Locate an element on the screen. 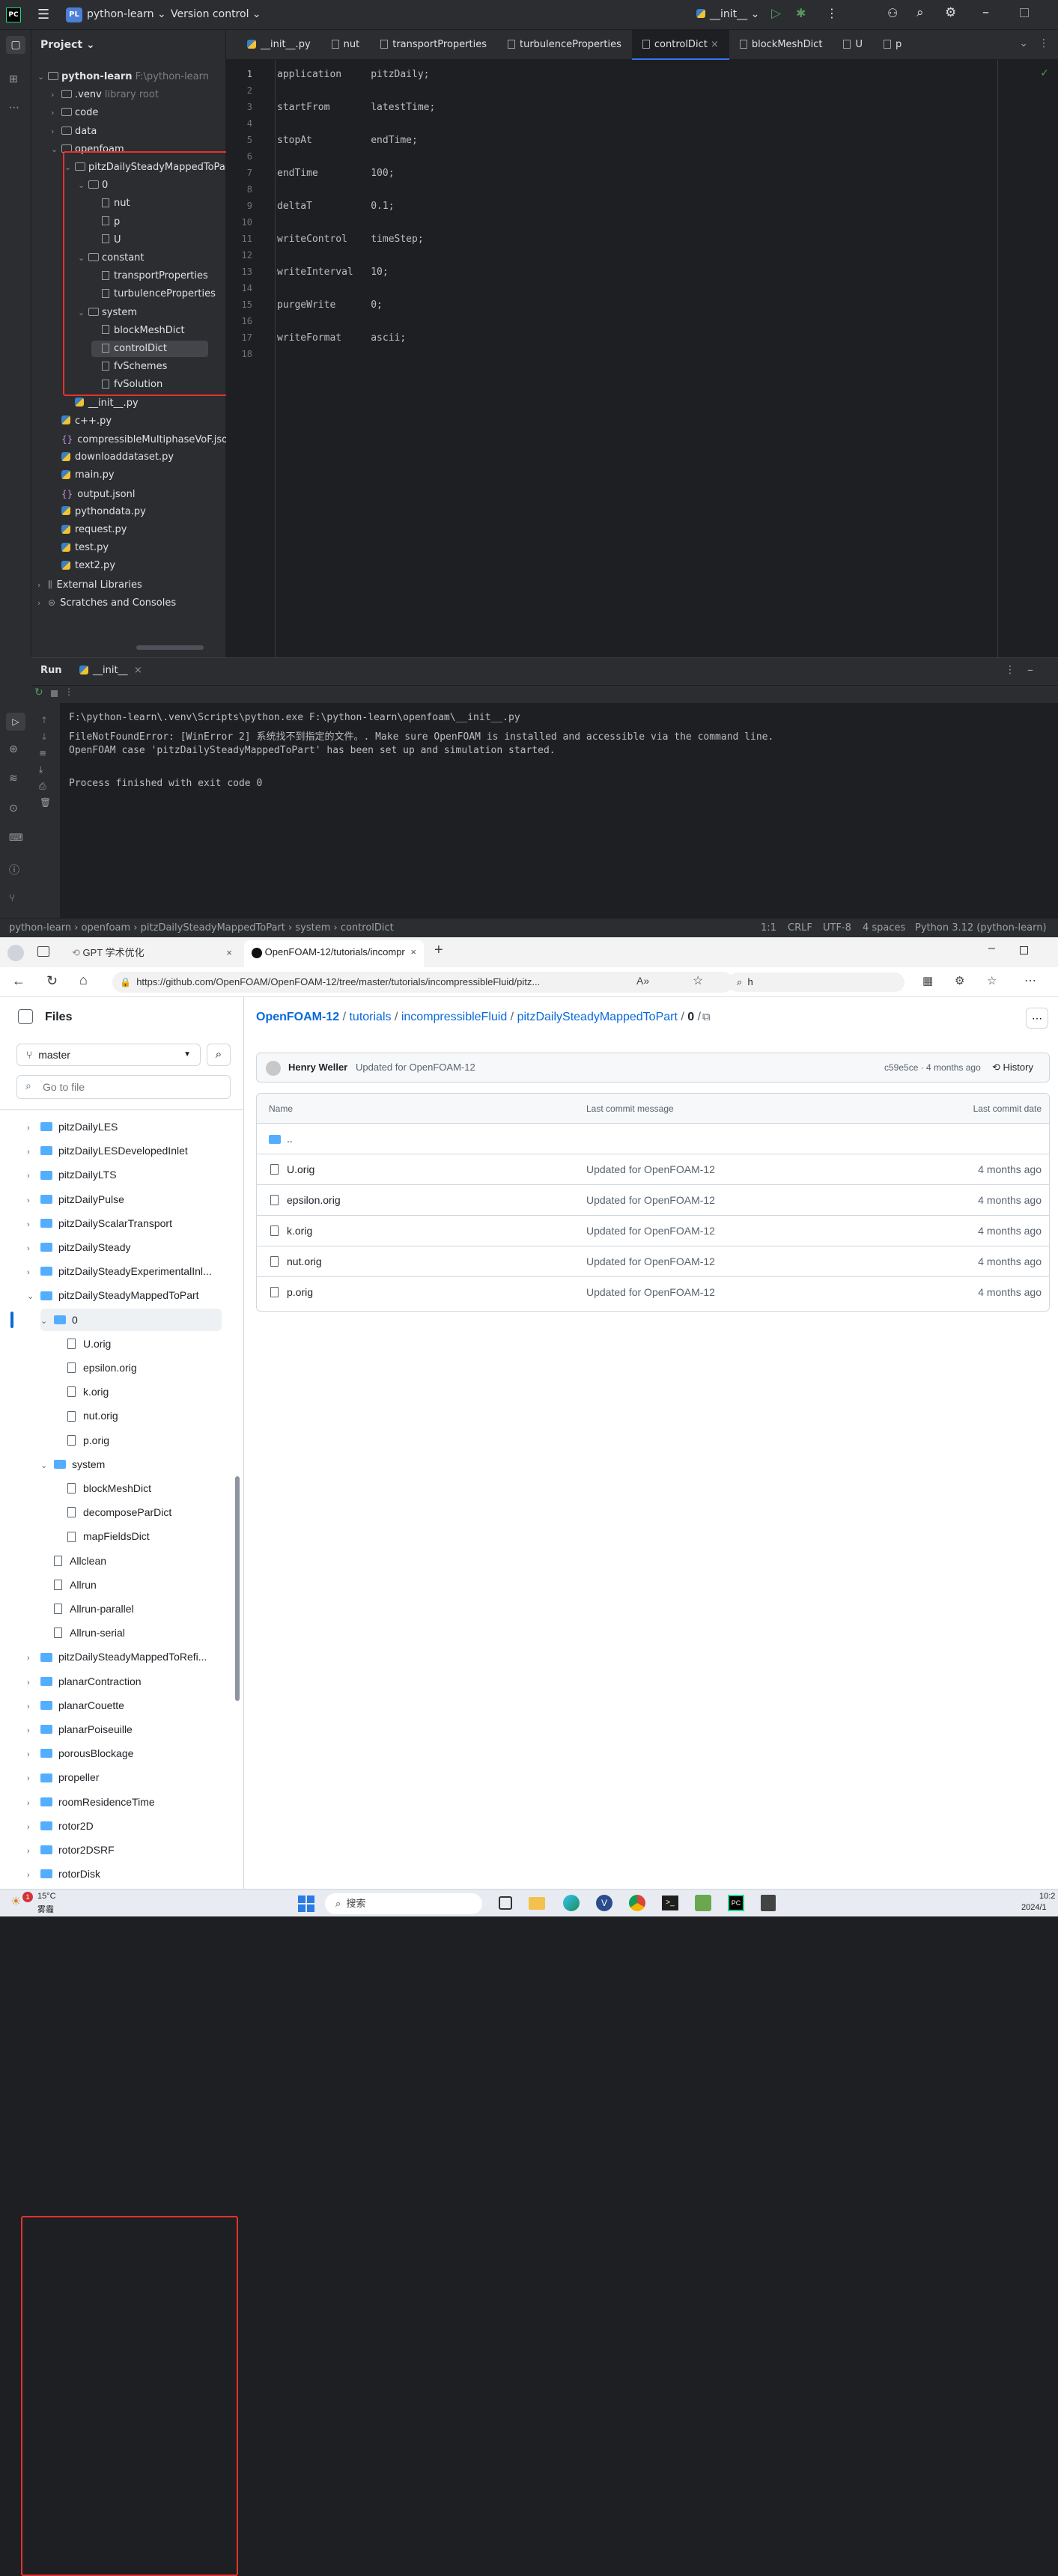 The height and width of the screenshot is (2576, 1058). gh-tree-item: › planarCouette is located at coordinates (75, 1705).